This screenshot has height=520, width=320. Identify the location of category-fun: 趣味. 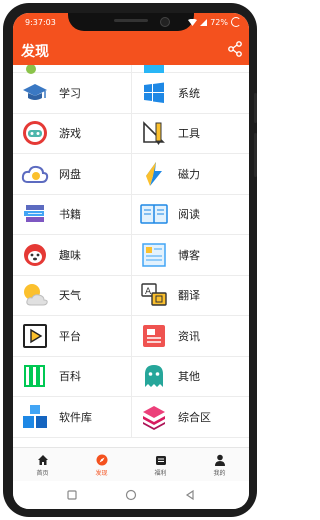
(72, 255).